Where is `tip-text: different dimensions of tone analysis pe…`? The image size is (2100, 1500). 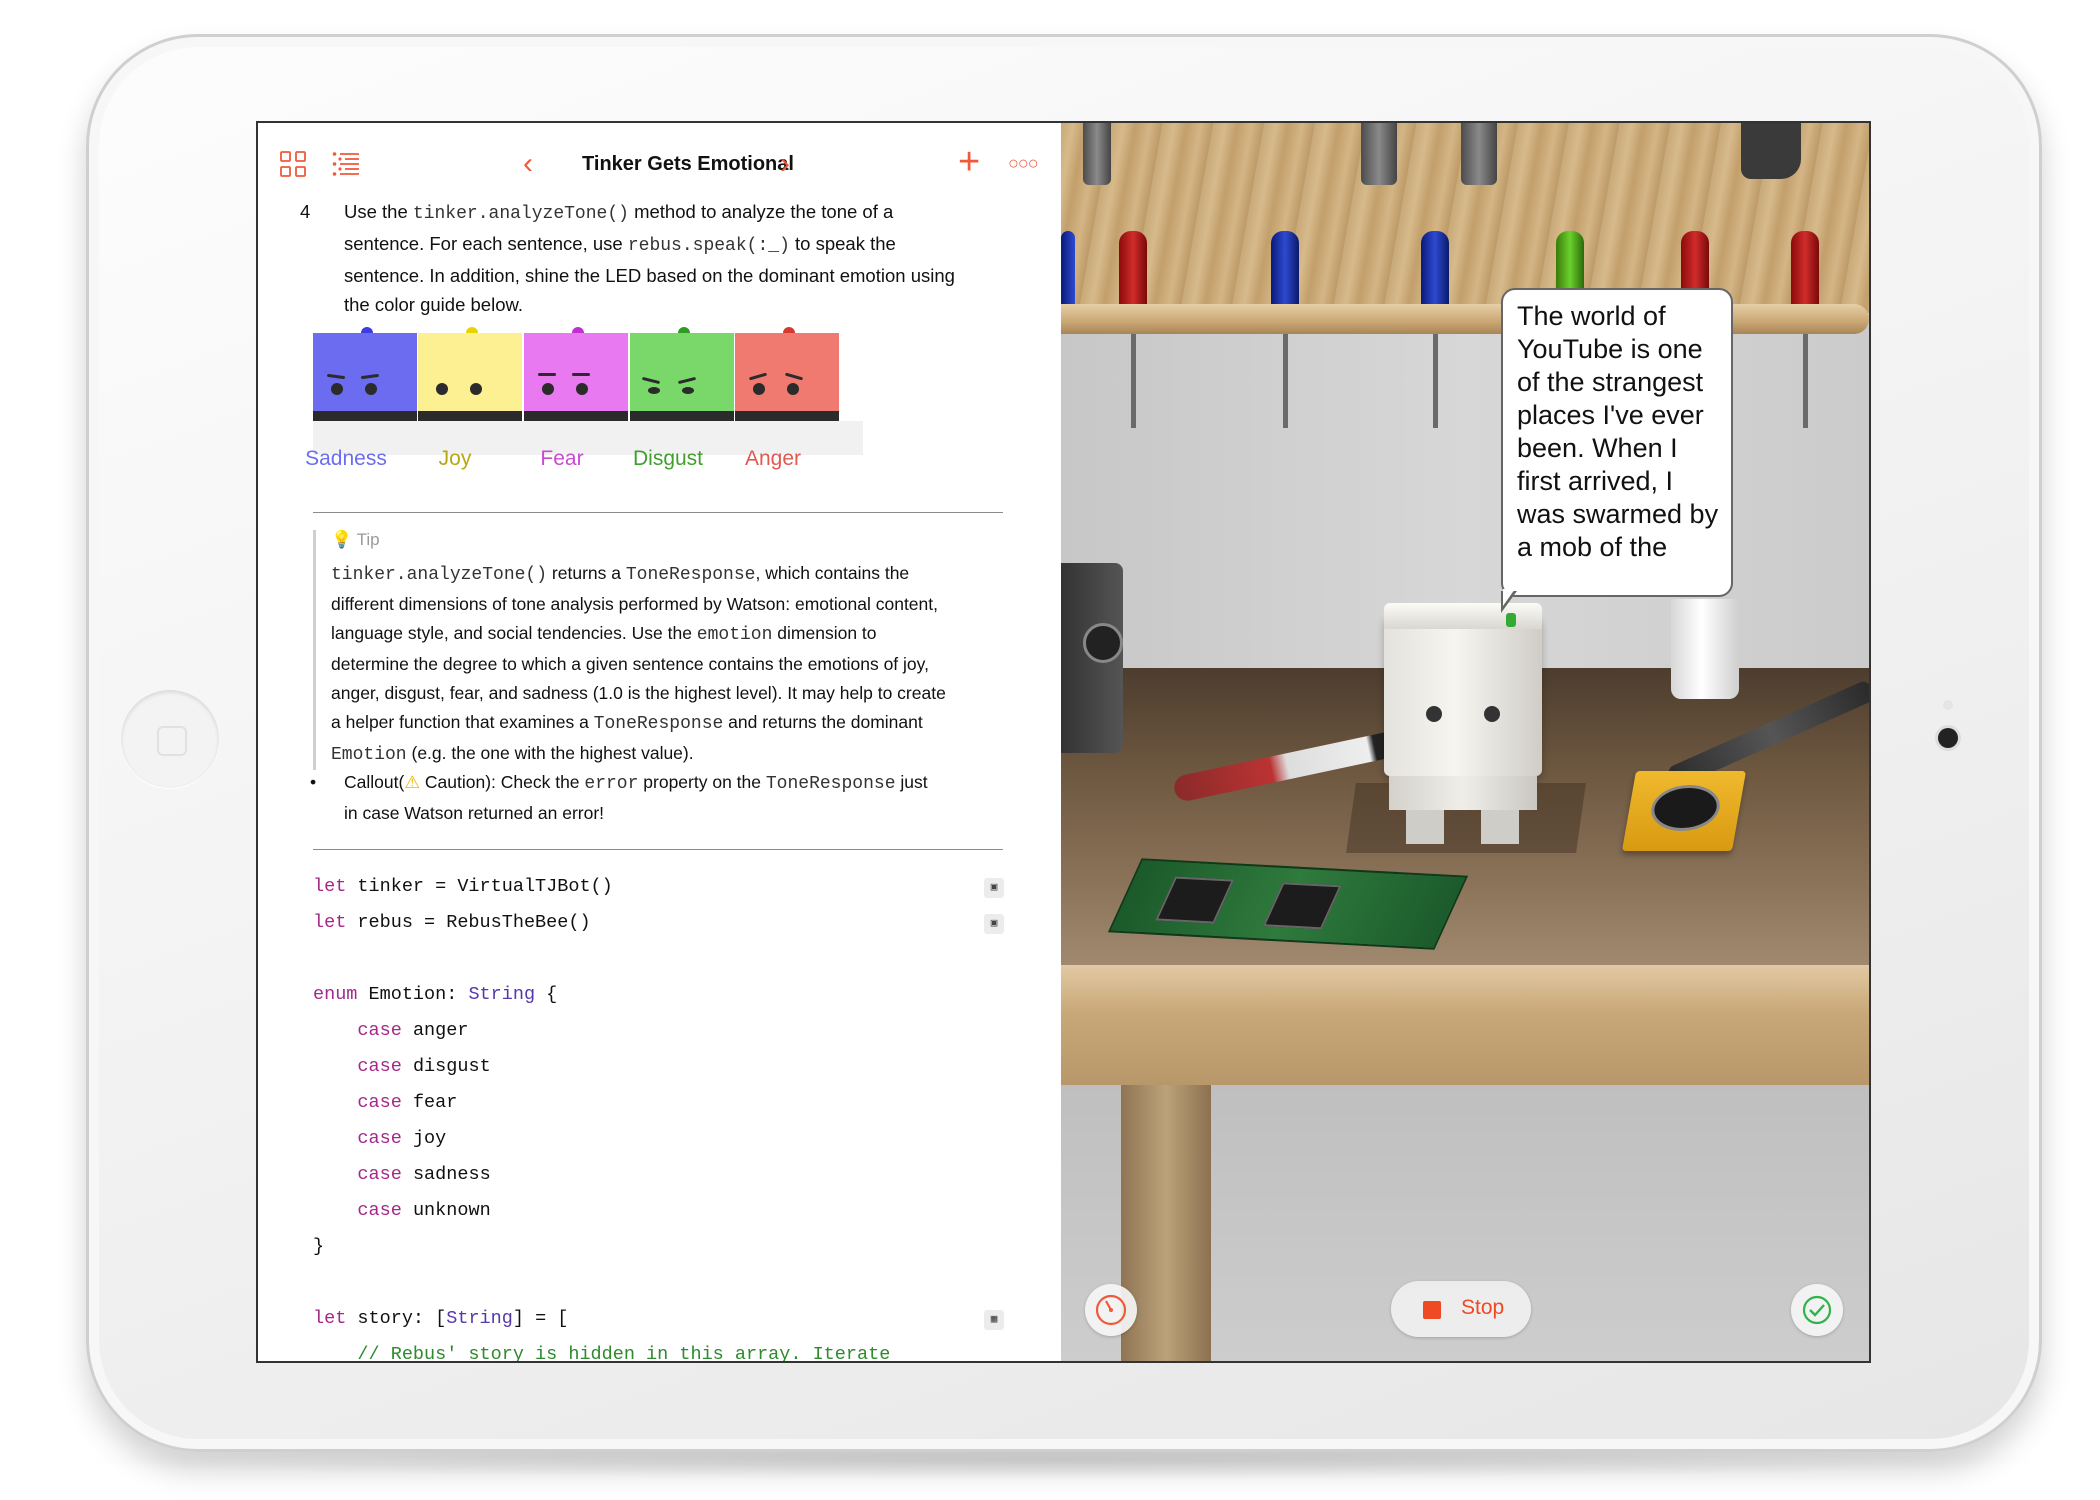
tip-text: different dimensions of tone analysis pe… is located at coordinates (634, 604).